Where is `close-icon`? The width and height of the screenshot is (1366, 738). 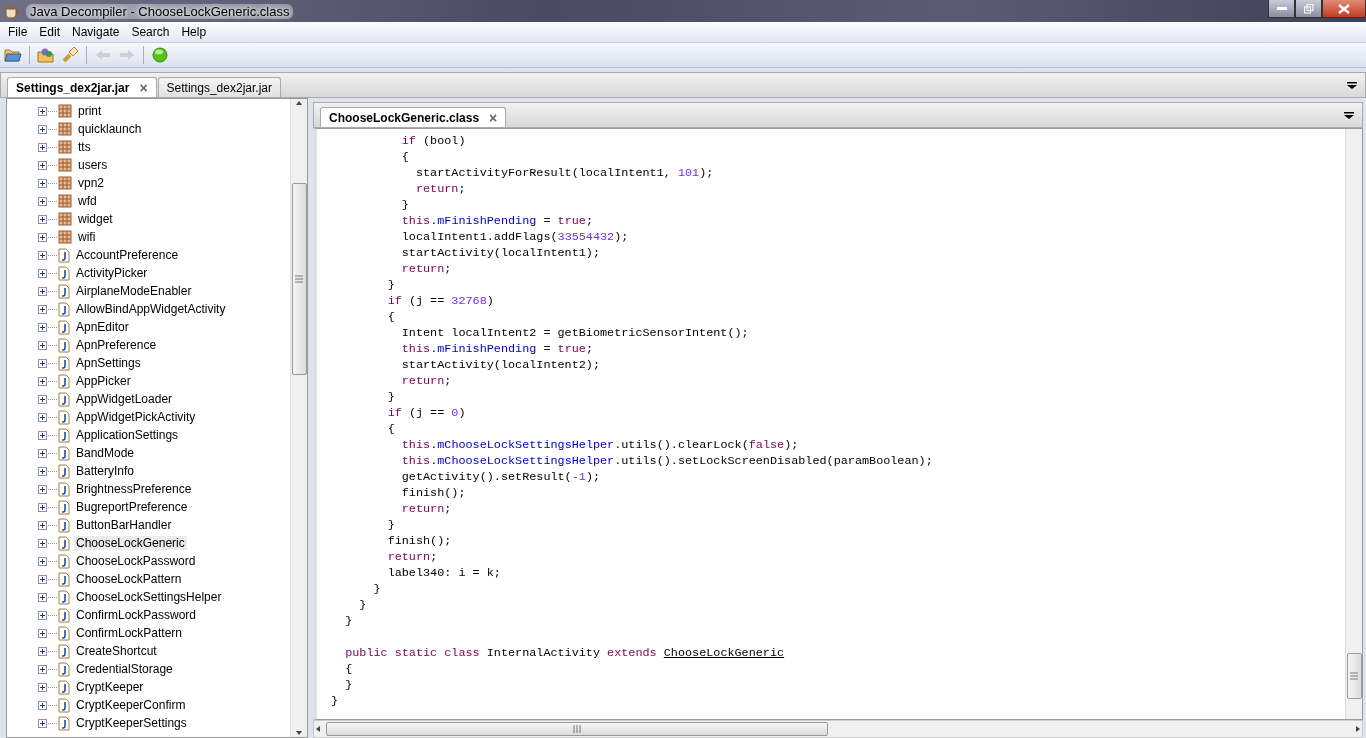 close-icon is located at coordinates (1344, 8).